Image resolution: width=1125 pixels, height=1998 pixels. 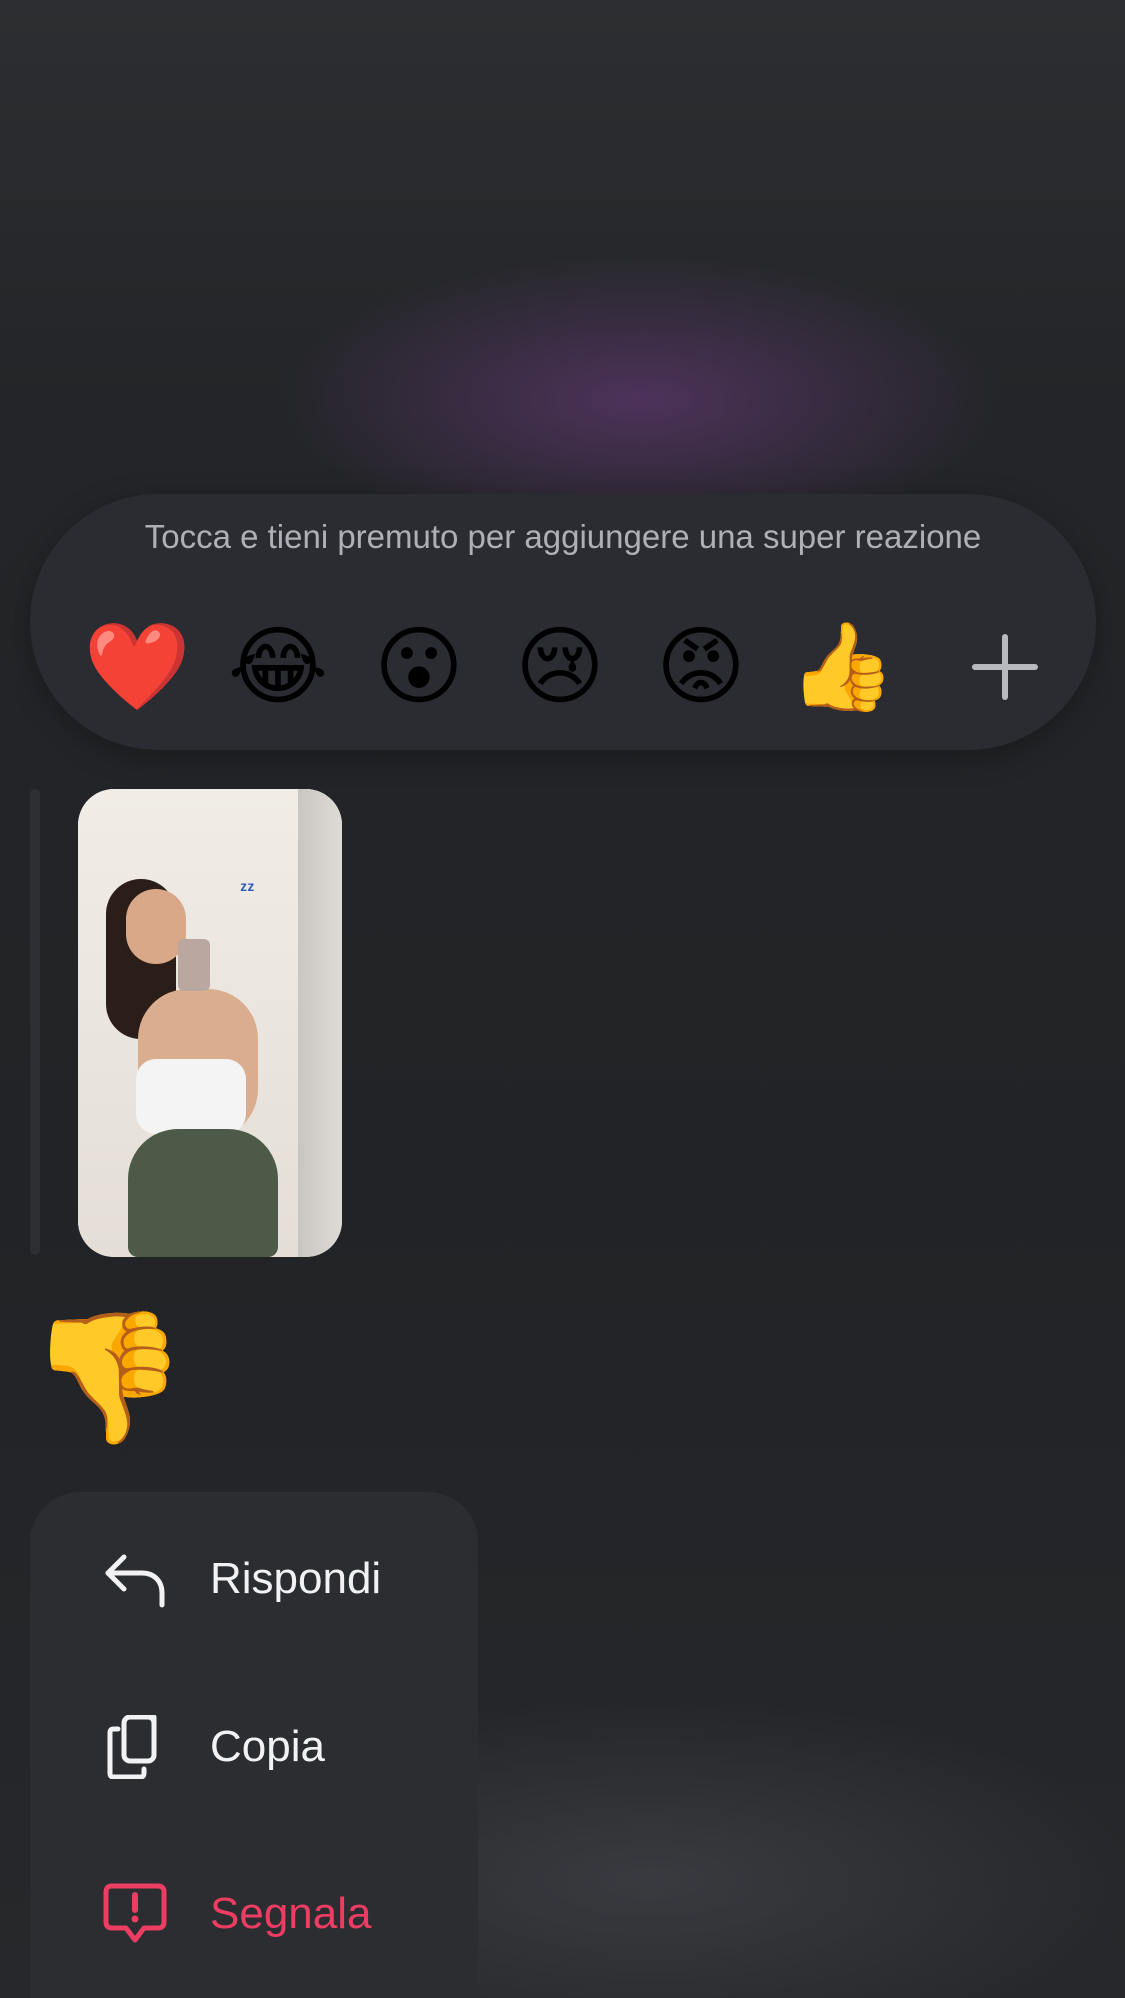 I want to click on message-rail, so click(x=35, y=1022).